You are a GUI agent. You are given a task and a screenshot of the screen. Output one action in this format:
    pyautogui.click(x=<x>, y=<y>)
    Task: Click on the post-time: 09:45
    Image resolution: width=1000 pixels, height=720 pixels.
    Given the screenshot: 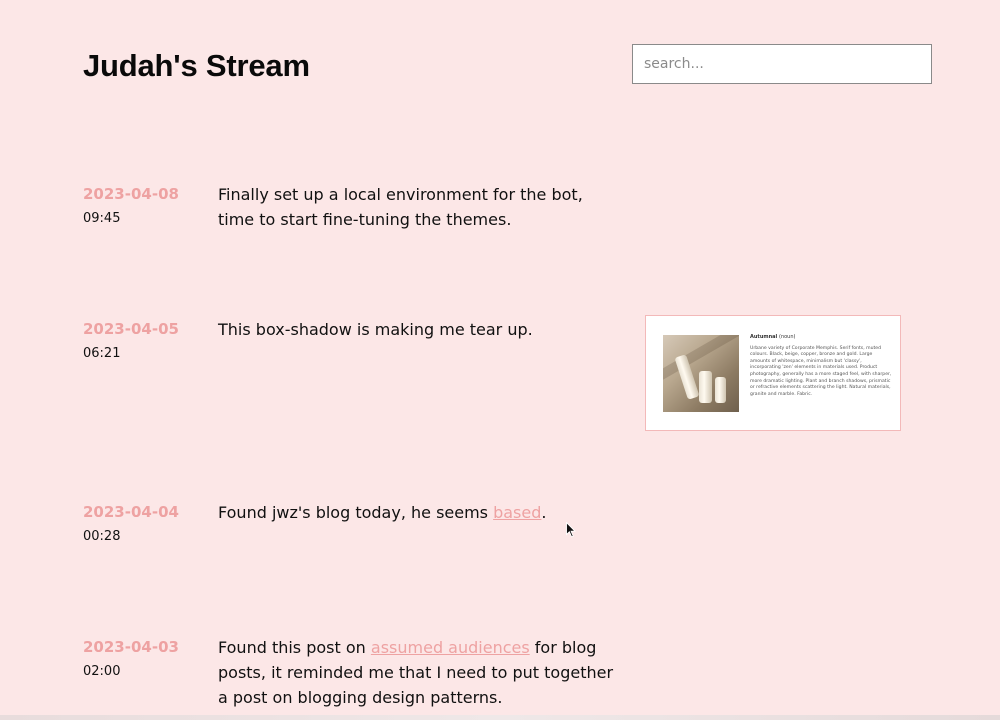 What is the action you would take?
    pyautogui.click(x=102, y=218)
    